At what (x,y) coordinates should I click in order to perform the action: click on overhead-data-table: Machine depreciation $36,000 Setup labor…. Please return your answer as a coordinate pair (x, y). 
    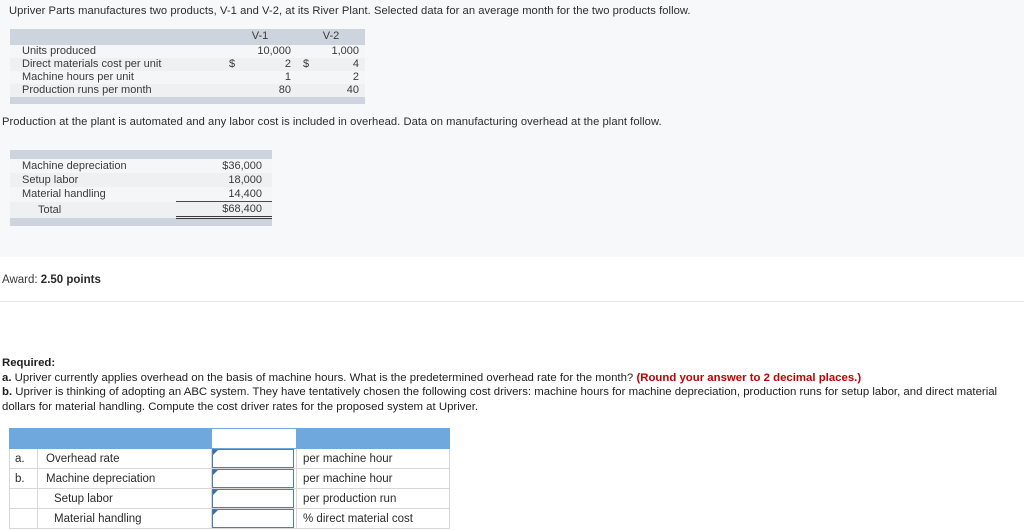
    Looking at the image, I should click on (141, 188).